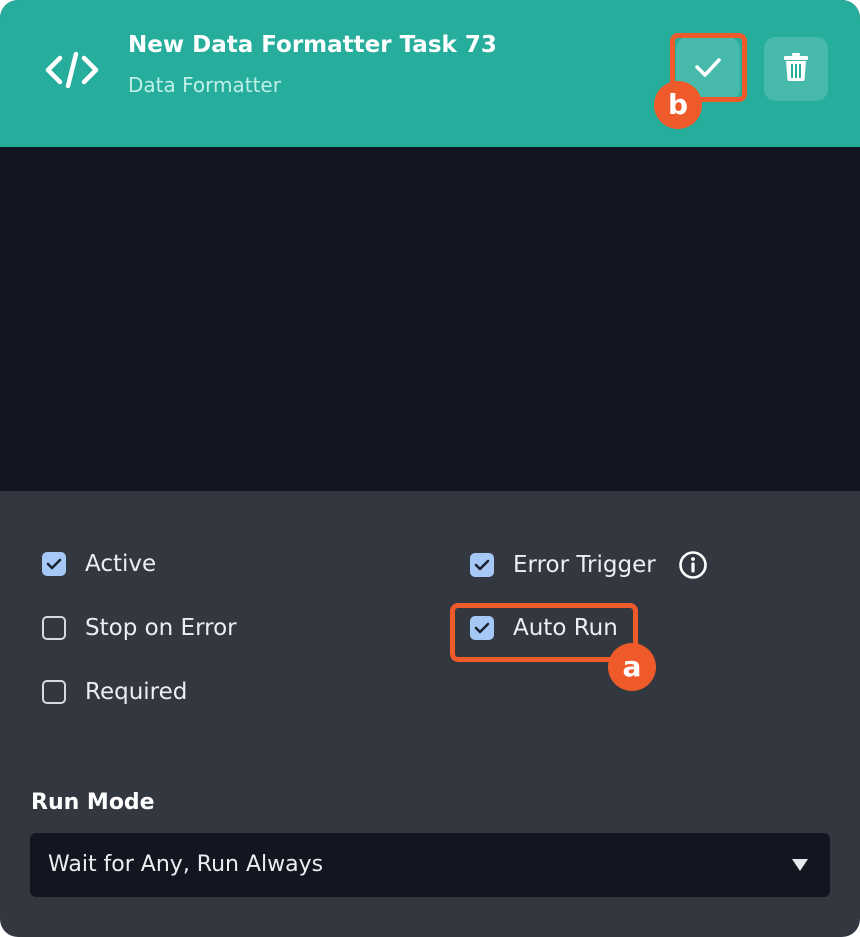 The width and height of the screenshot is (860, 937). I want to click on caret-down-icon, so click(800, 865).